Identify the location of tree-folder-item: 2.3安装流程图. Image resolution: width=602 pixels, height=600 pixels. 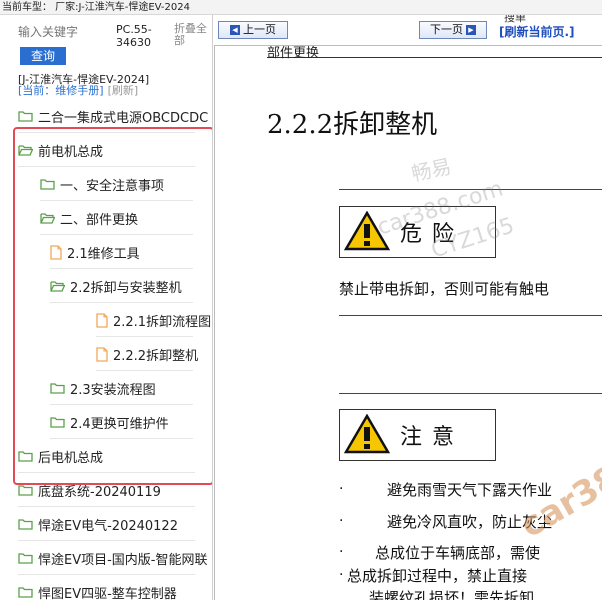
(131, 388).